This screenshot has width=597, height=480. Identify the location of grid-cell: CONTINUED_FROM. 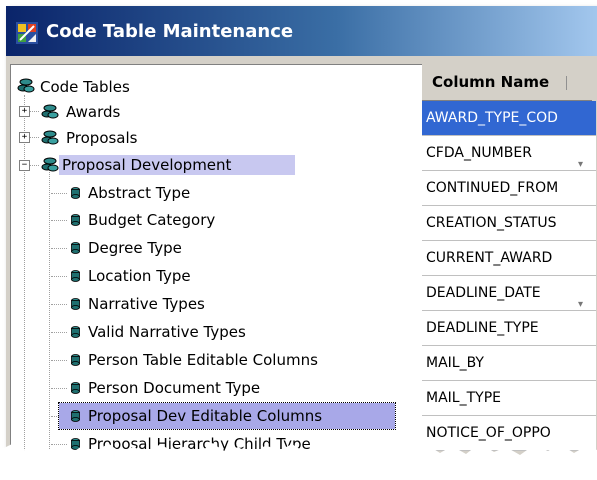
(492, 188).